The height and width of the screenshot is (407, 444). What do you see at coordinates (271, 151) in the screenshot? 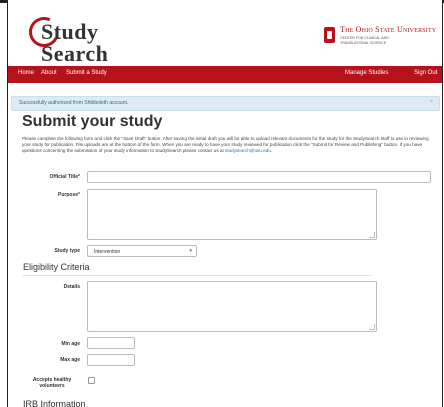
I see `intro-end: .` at bounding box center [271, 151].